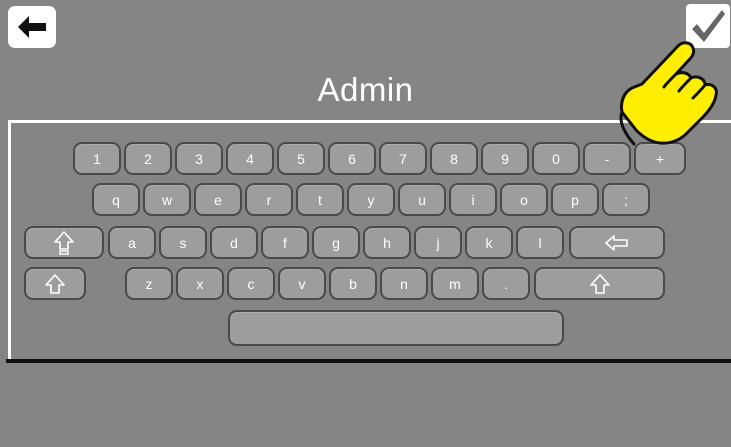  I want to click on key-m: m, so click(455, 283).